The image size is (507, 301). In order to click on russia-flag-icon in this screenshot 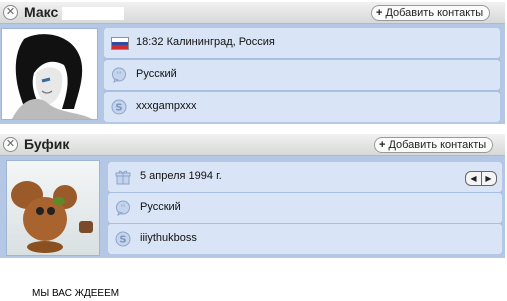, I will do `click(120, 43)`.